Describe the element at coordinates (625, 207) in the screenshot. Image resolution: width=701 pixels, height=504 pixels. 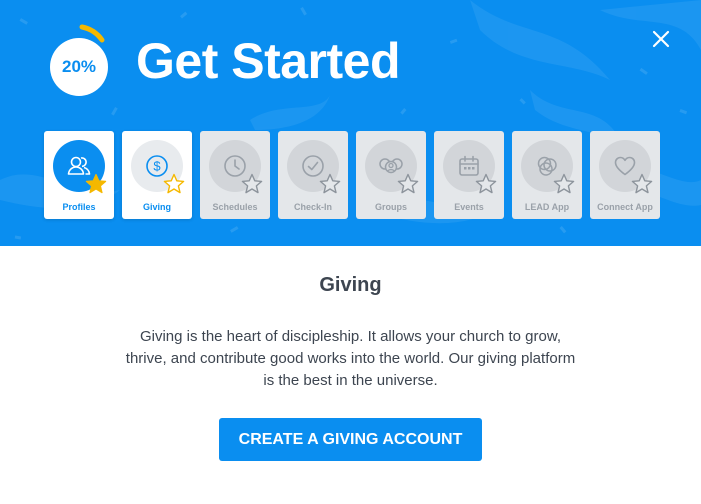
I see `step-label: Connect App` at that location.